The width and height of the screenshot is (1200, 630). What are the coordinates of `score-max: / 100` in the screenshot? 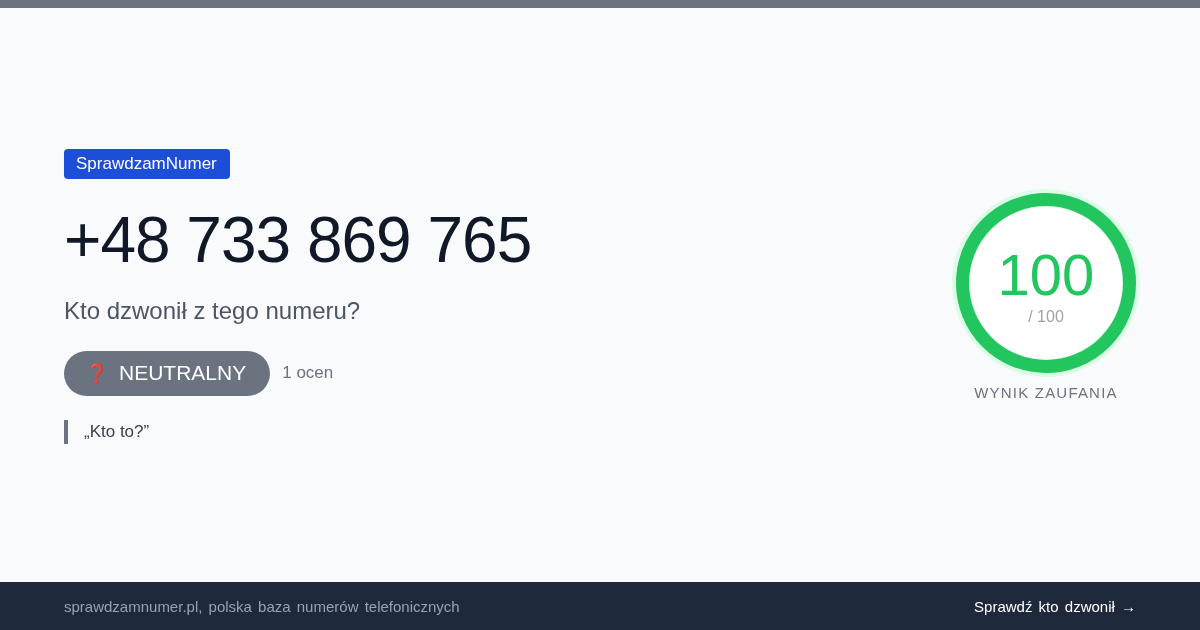 It's located at (1046, 316).